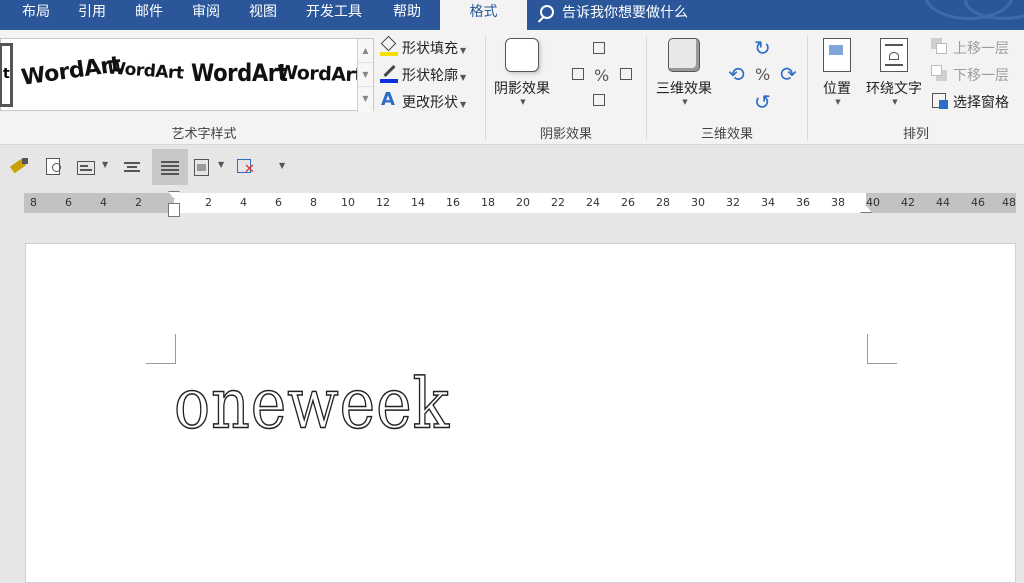 The height and width of the screenshot is (583, 1024). What do you see at coordinates (20, 167) in the screenshot?
I see `format-painter-icon` at bounding box center [20, 167].